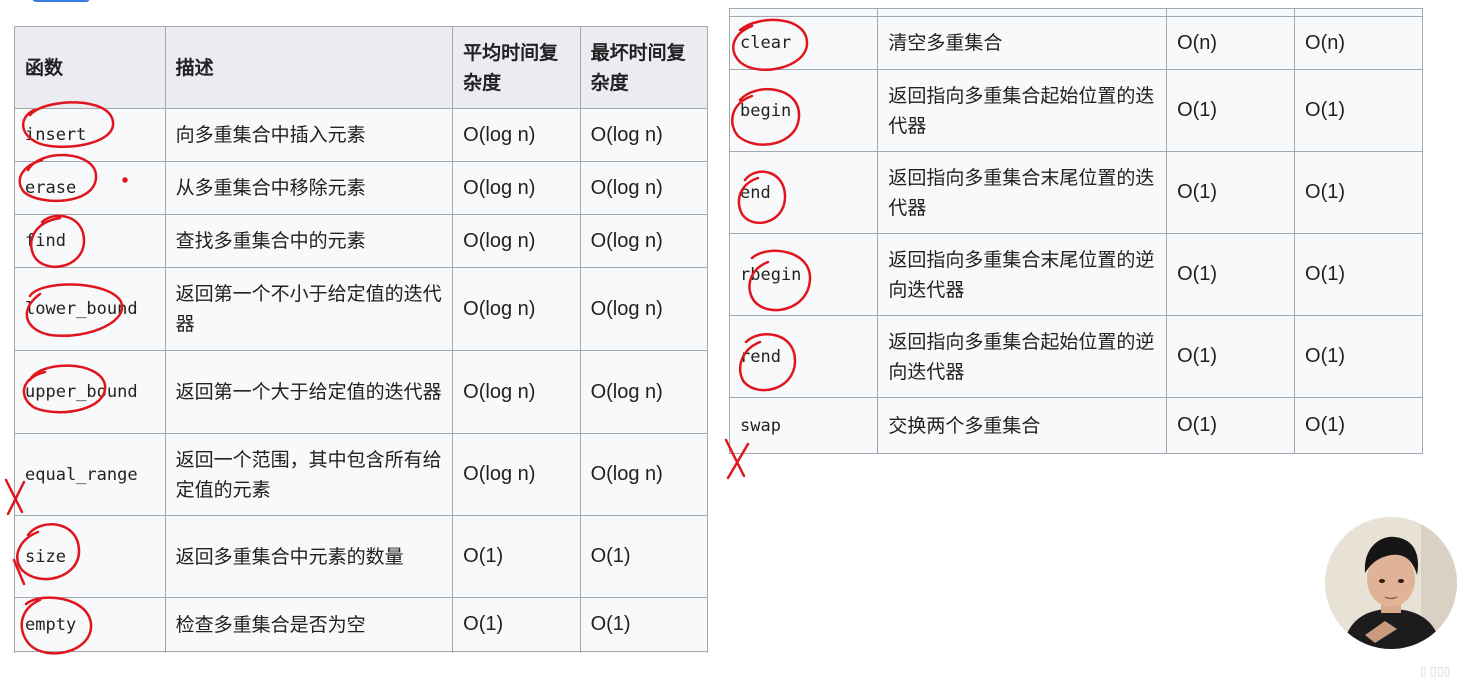 This screenshot has height=685, width=1480. Describe the element at coordinates (803, 356) in the screenshot. I see `function-name: rend` at that location.